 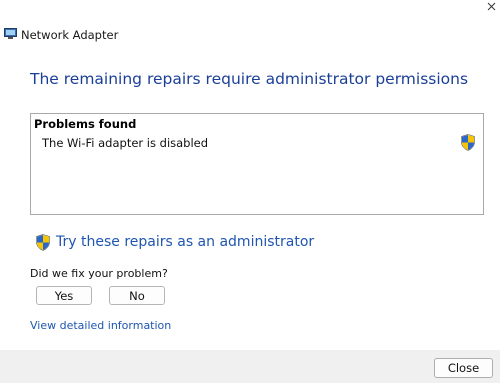 I want to click on run-as-admin-label: Try these repairs as an administrator, so click(x=185, y=242).